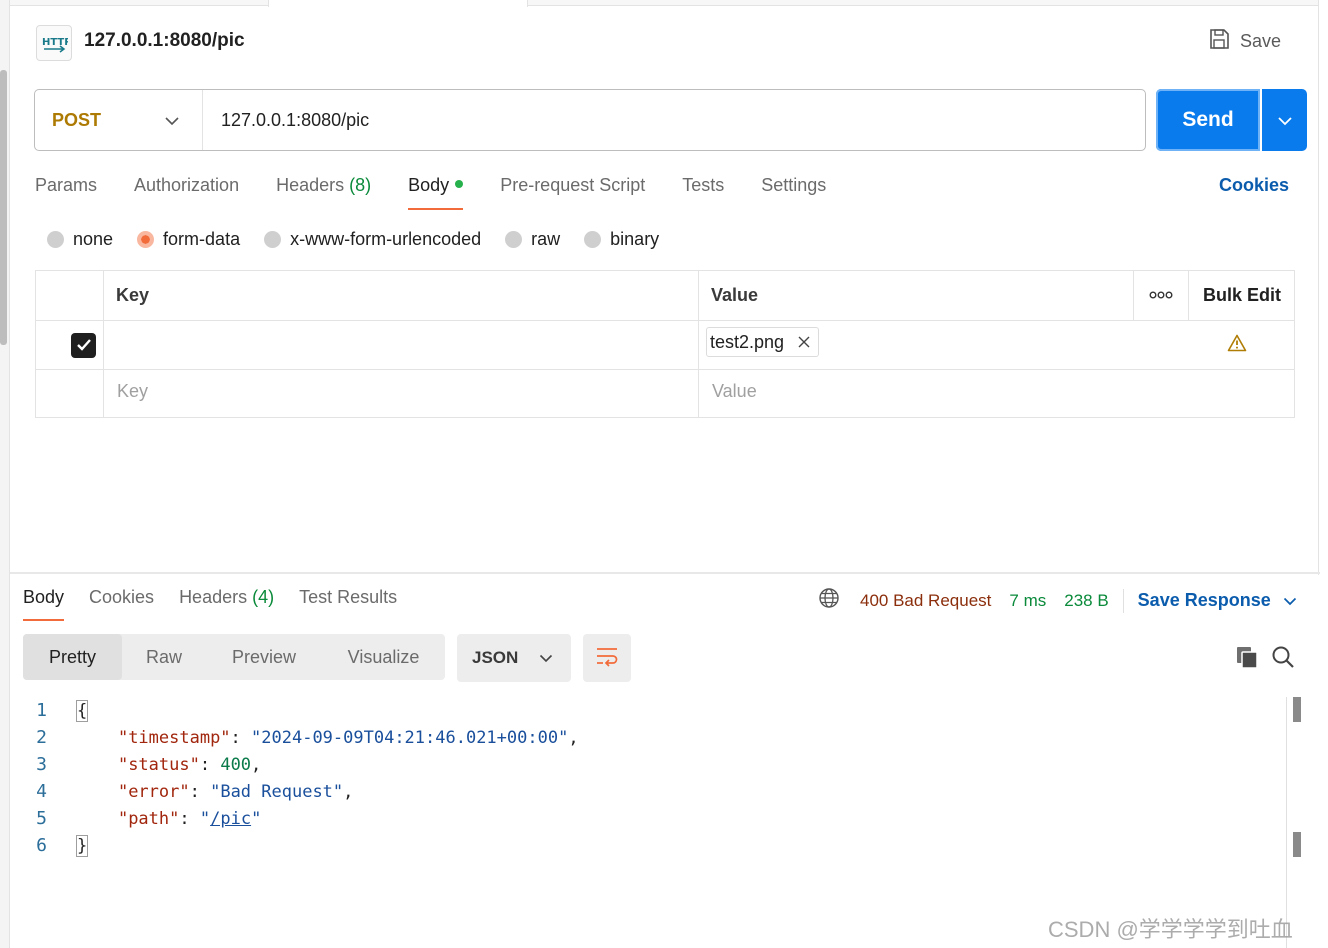  Describe the element at coordinates (41, 791) in the screenshot. I see `line-number: 4` at that location.